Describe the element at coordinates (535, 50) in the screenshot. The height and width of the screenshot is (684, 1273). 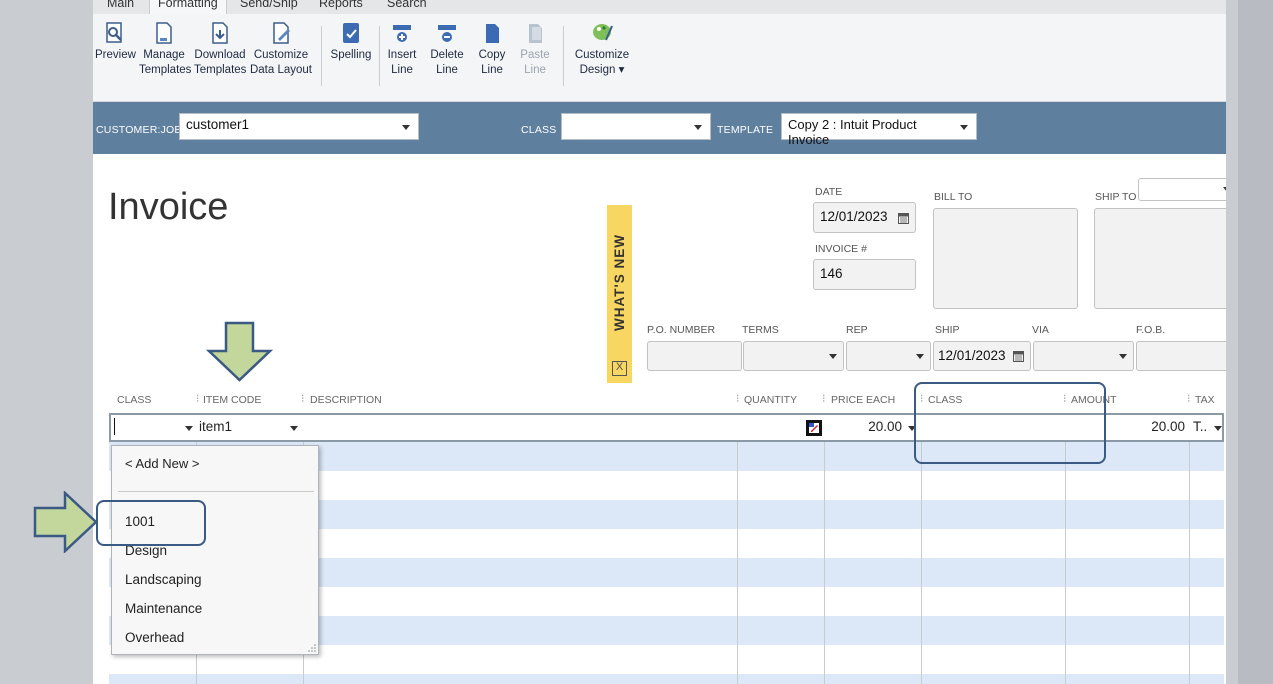
I see `paste-line-button: Paste Line` at that location.